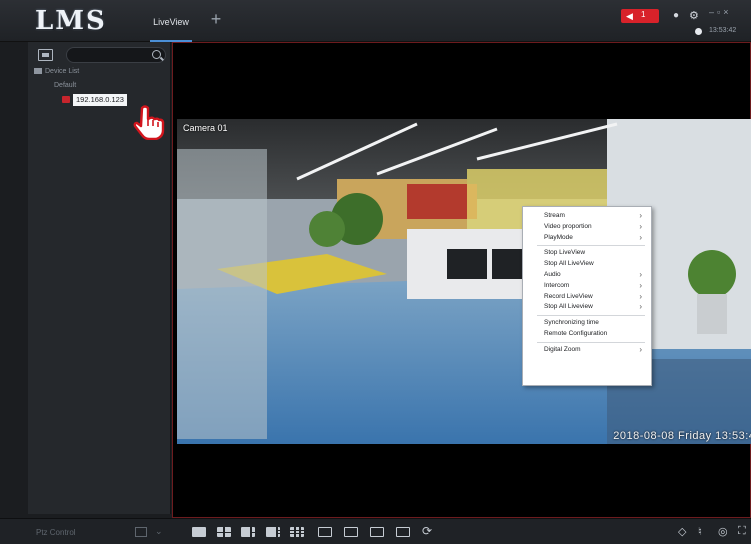  Describe the element at coordinates (698, 31) in the screenshot. I see `status-dot` at that location.